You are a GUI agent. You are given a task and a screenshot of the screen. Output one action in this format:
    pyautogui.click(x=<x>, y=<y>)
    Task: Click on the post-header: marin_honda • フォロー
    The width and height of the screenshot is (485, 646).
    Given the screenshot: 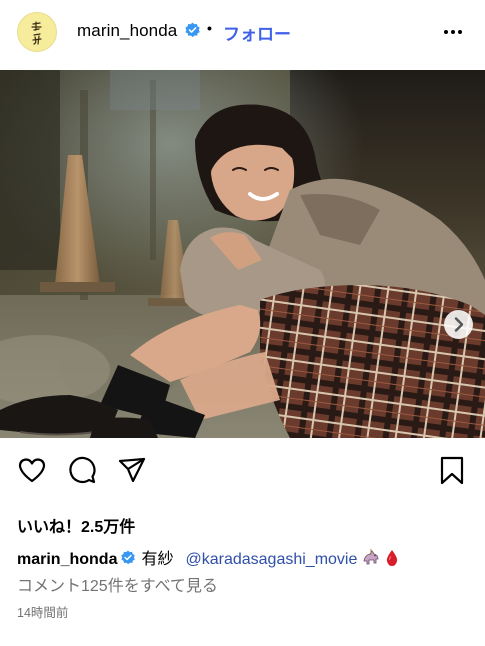 What is the action you would take?
    pyautogui.click(x=242, y=33)
    